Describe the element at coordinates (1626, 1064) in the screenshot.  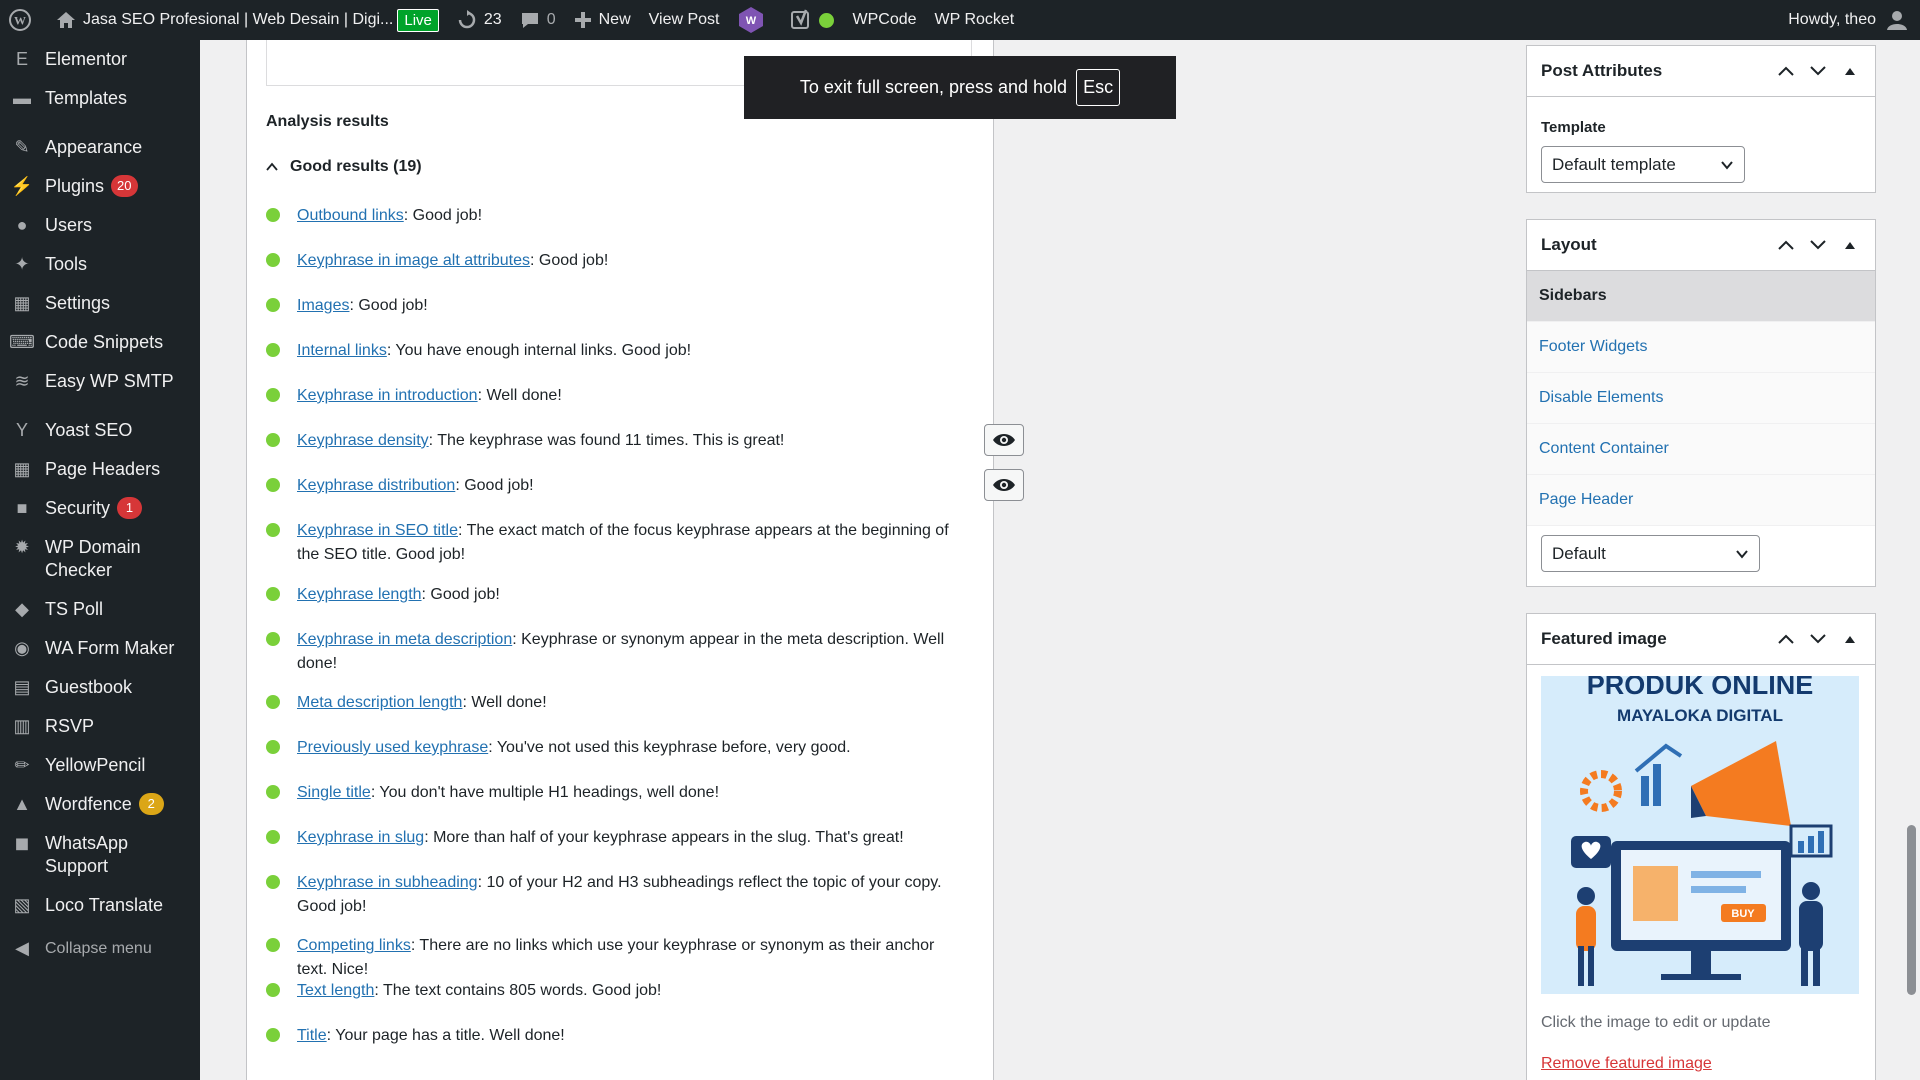
I see `remove-featured-image-link: Remove featured image` at that location.